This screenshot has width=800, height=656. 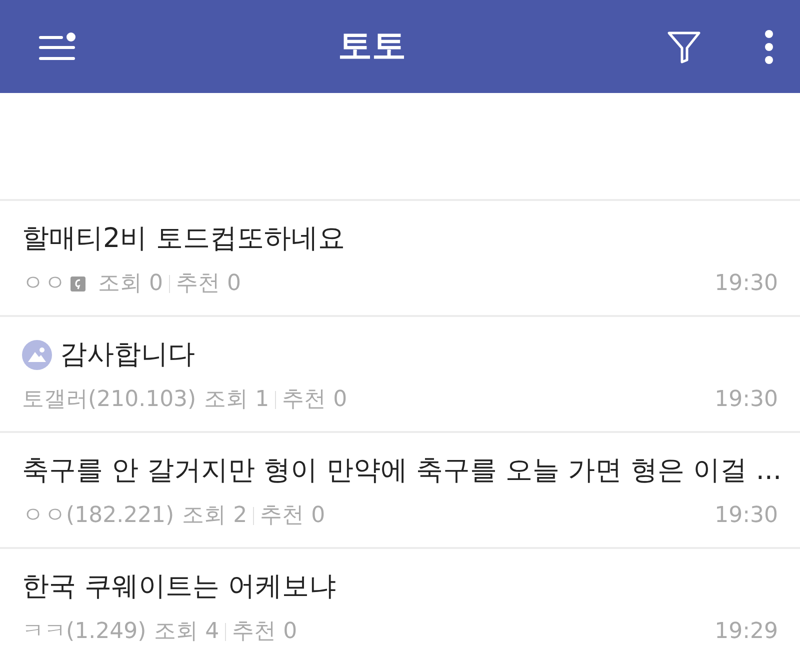 I want to click on post-time: 19:29, so click(x=746, y=632).